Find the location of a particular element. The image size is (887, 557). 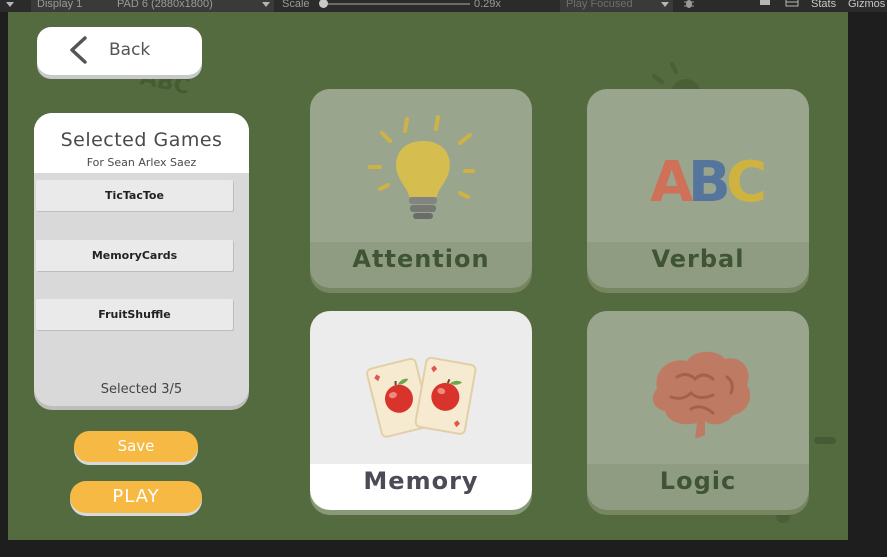

category-card-memory: Memory is located at coordinates (421, 410).